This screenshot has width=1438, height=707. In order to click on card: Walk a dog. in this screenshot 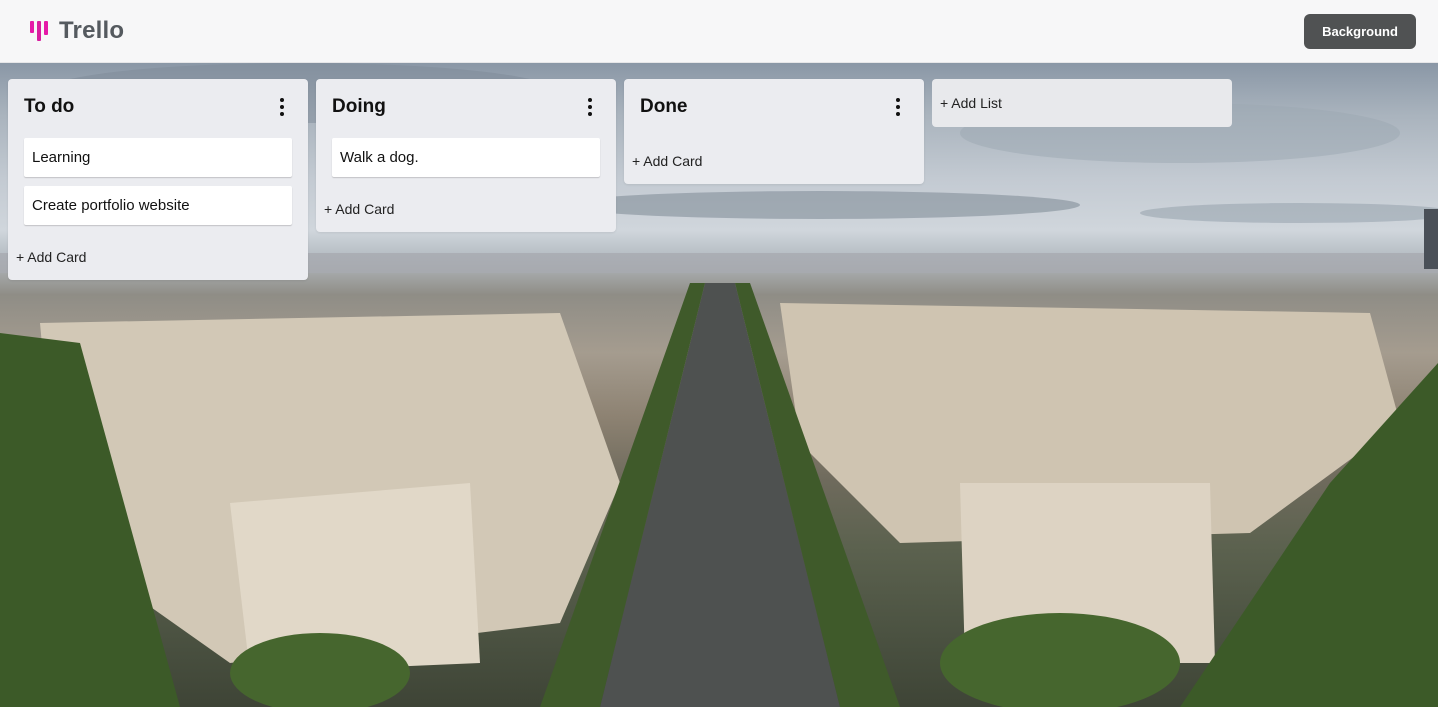, I will do `click(466, 157)`.